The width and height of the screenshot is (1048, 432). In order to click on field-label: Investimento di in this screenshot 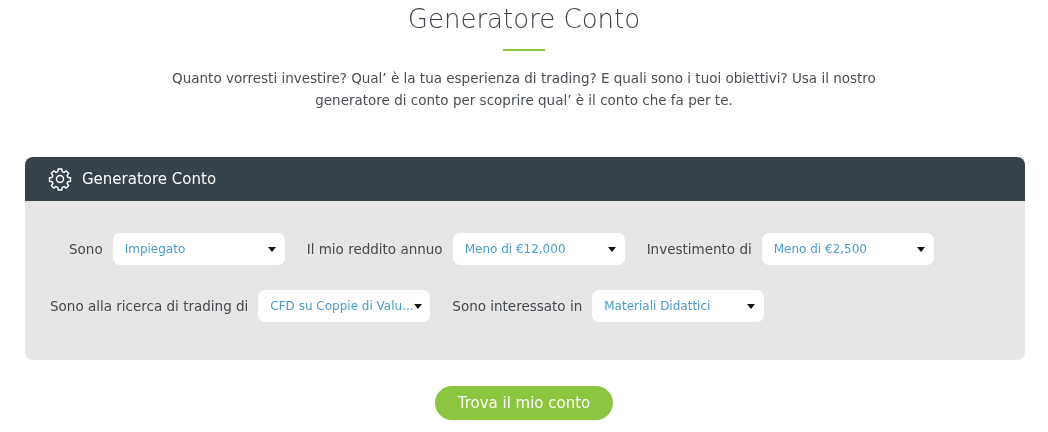, I will do `click(699, 249)`.